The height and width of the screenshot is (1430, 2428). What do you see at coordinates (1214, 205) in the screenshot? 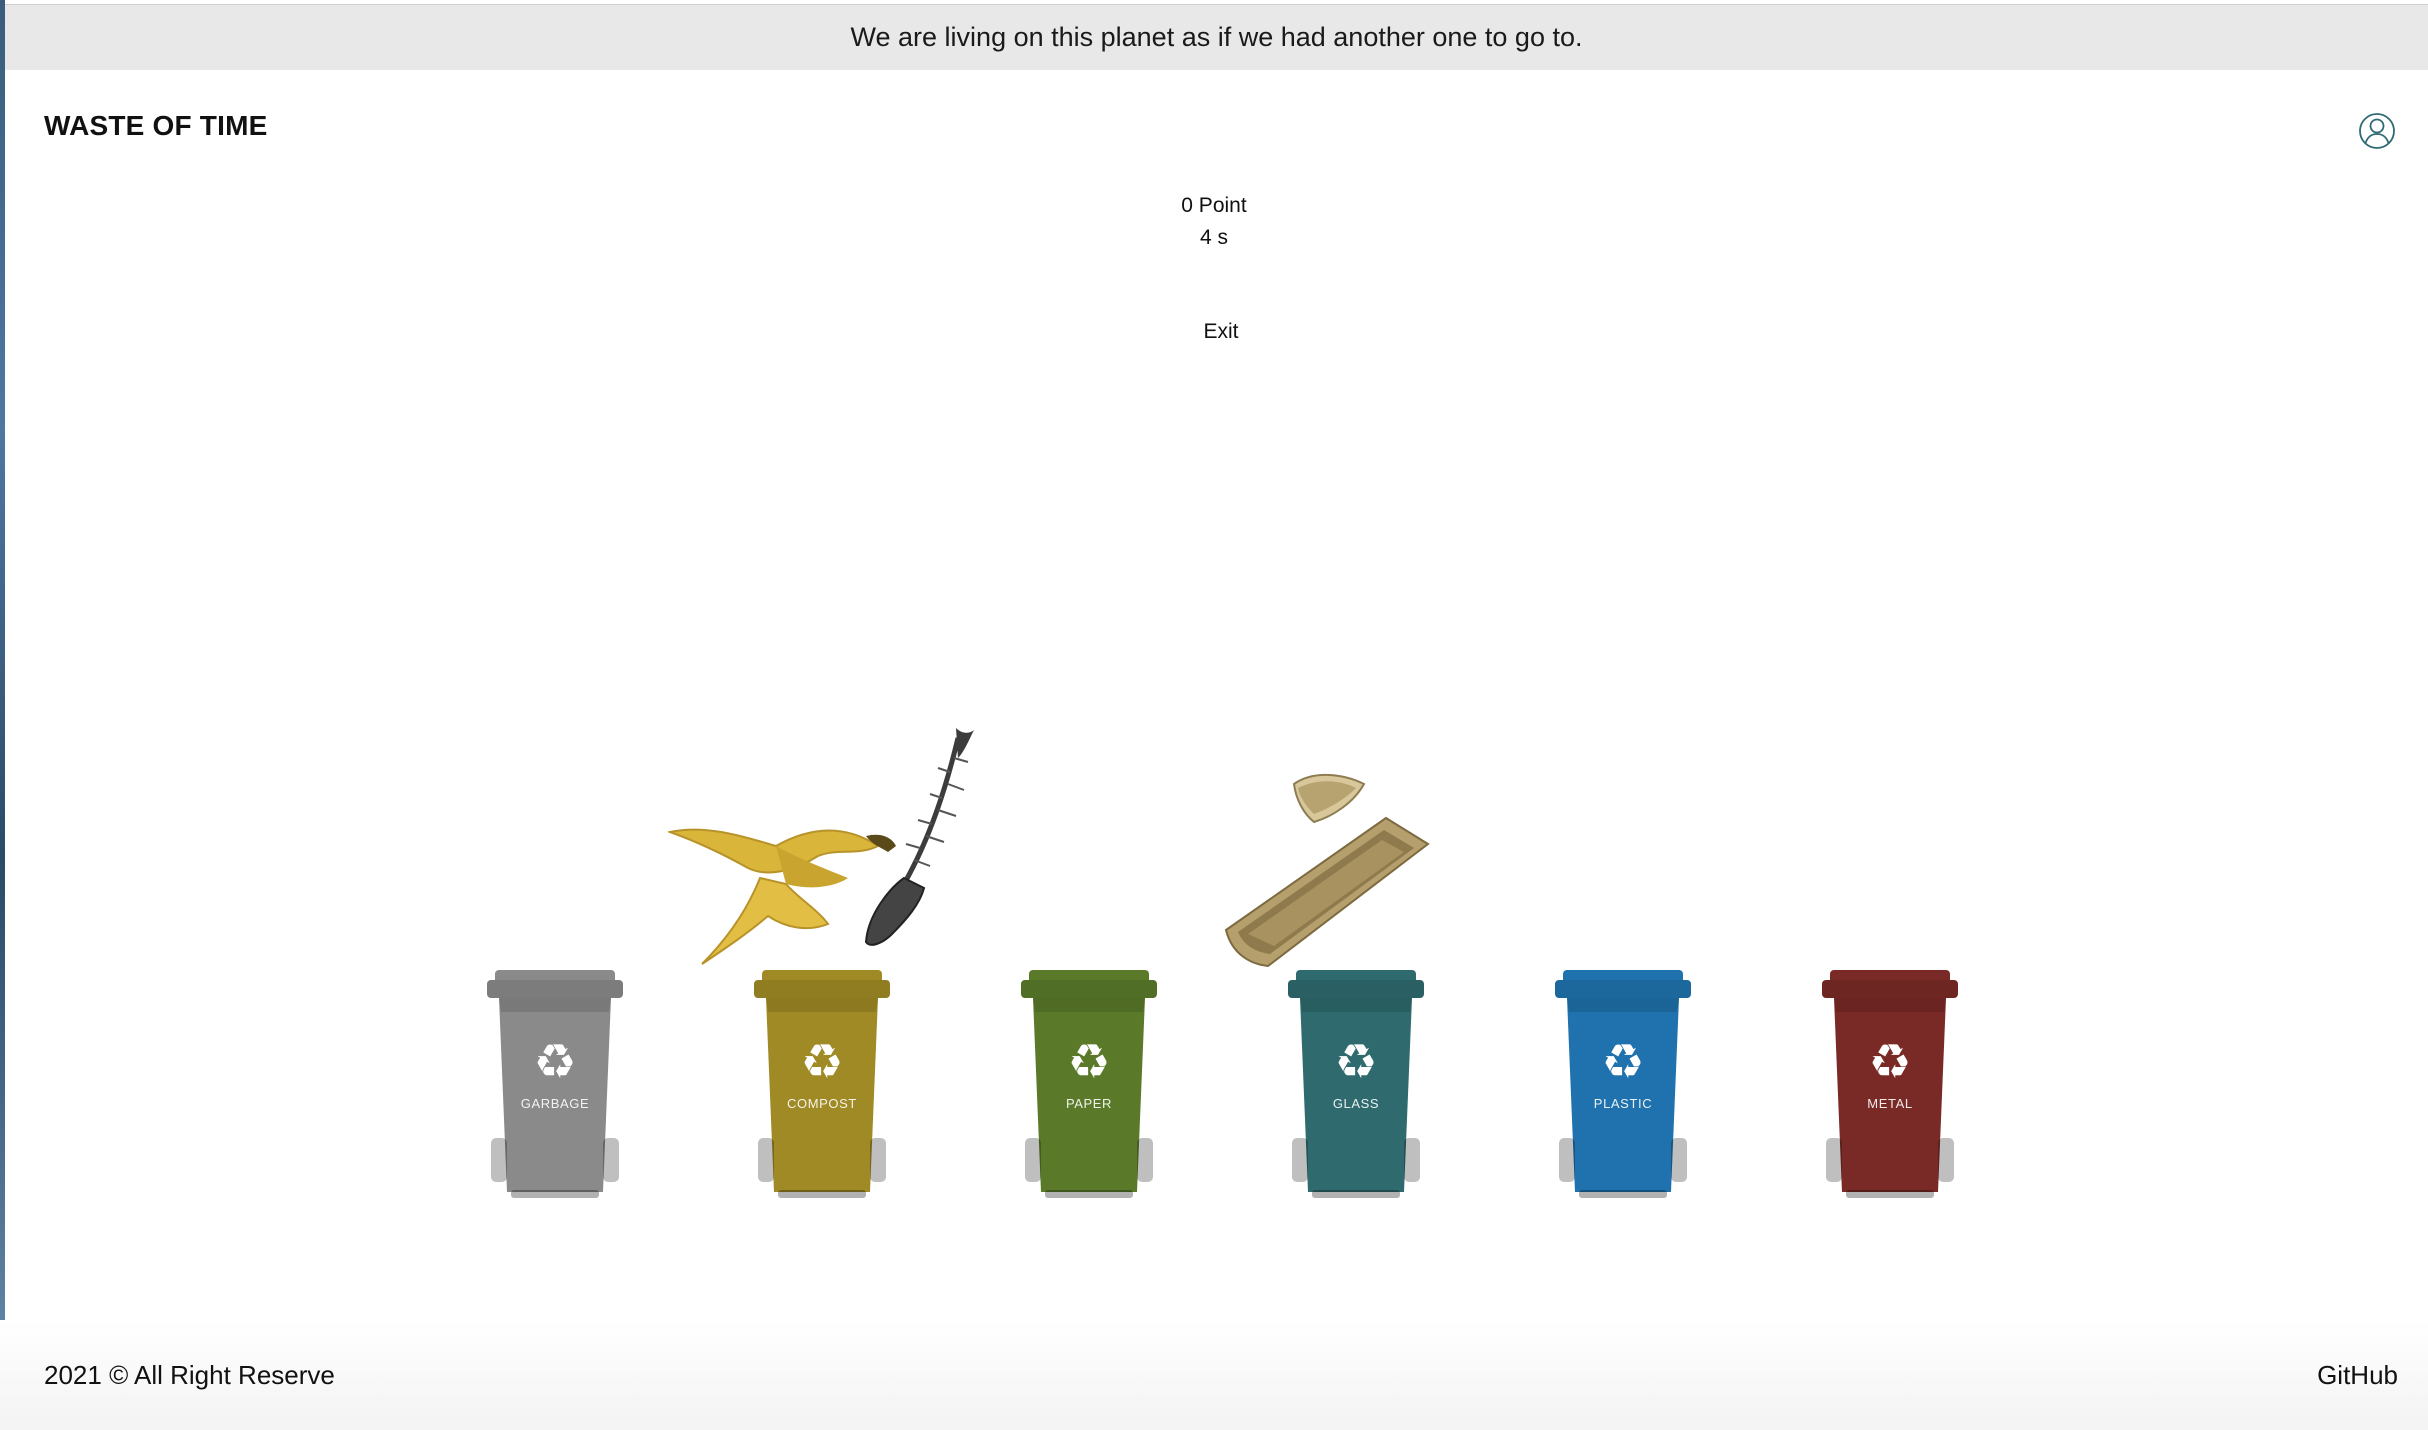
I see `score-points: 0 Point` at bounding box center [1214, 205].